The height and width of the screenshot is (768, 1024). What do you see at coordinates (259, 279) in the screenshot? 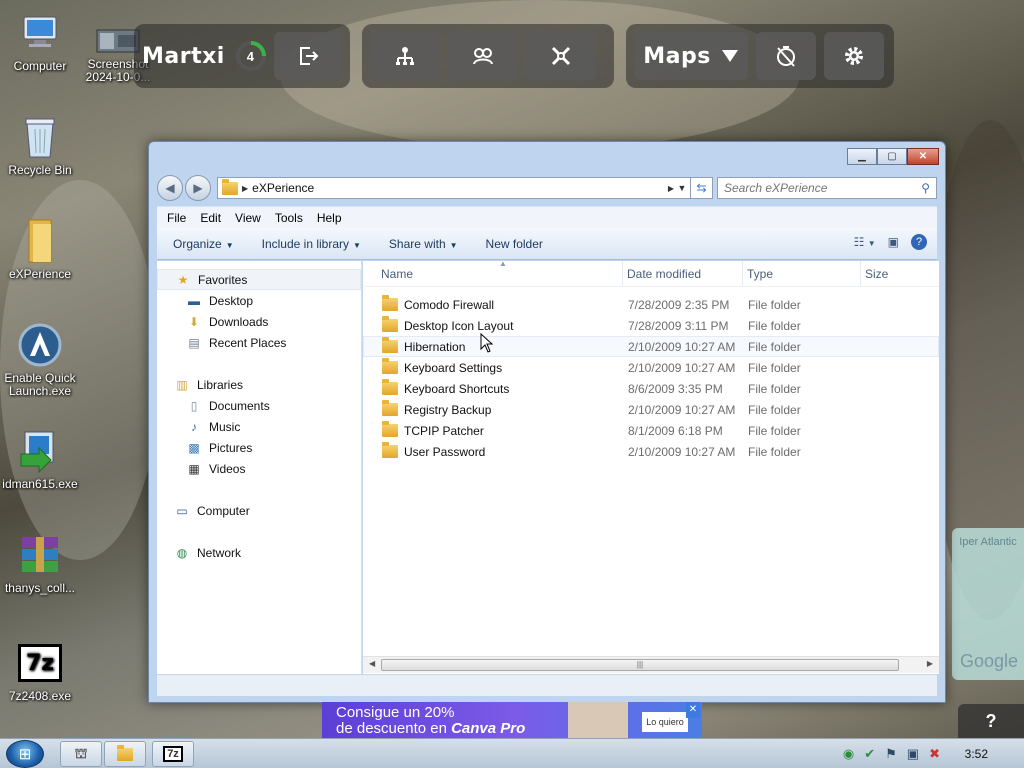
I see `nav-favorites: ★ Favorites` at bounding box center [259, 279].